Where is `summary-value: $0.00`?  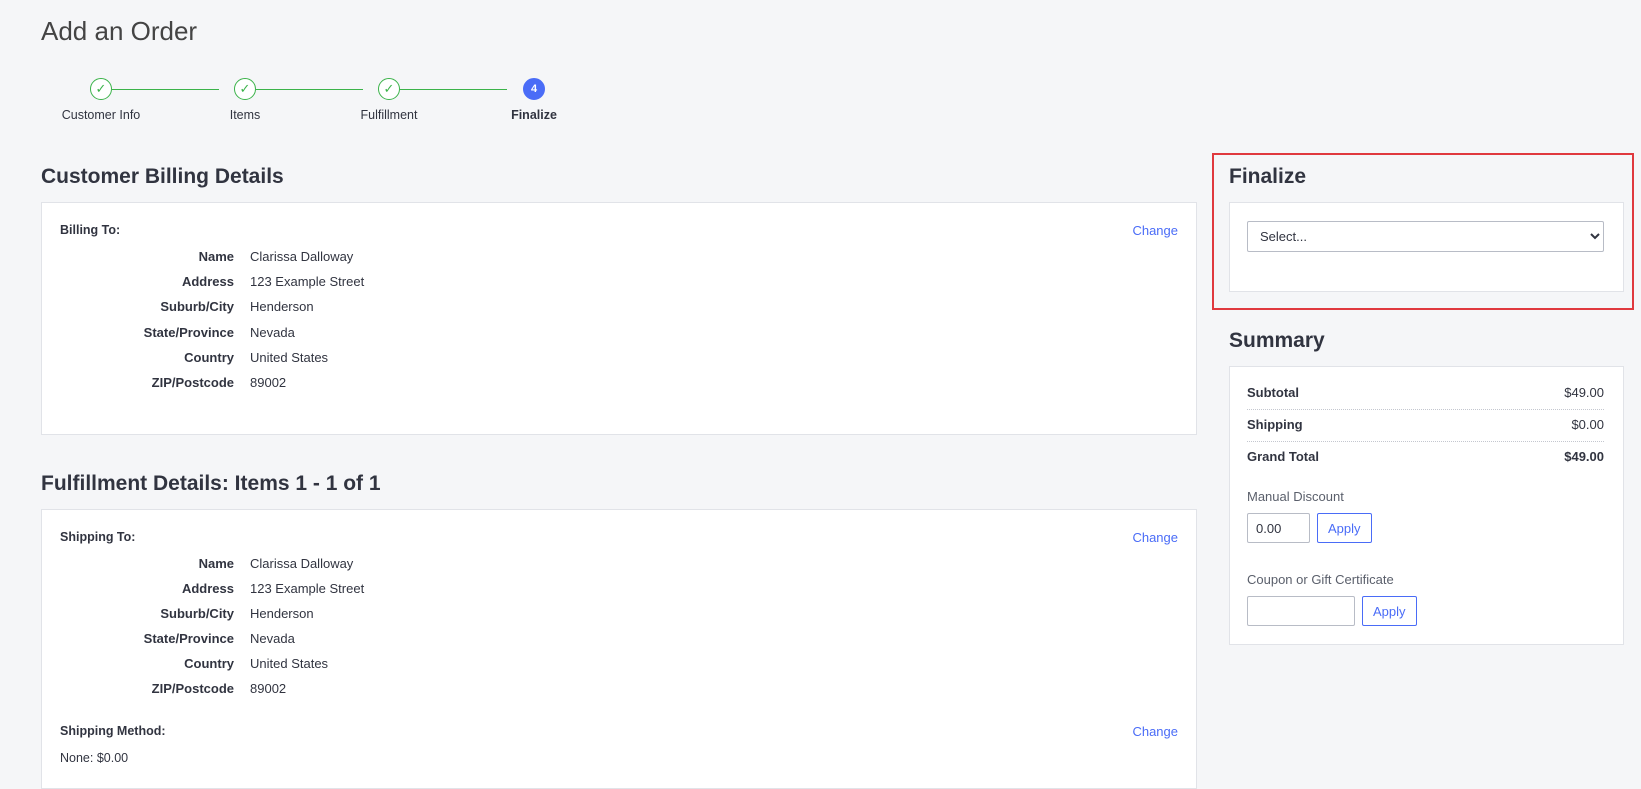
summary-value: $0.00 is located at coordinates (1587, 424).